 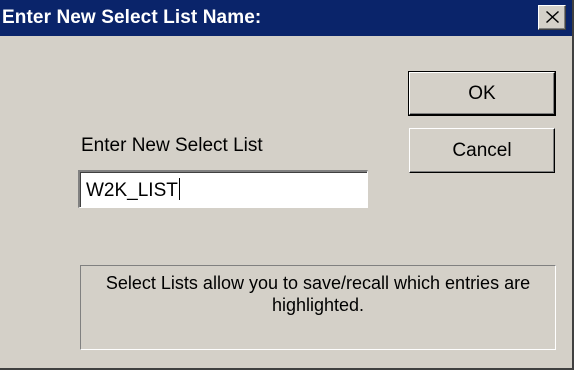 I want to click on cancel-button: Cancel, so click(x=482, y=150).